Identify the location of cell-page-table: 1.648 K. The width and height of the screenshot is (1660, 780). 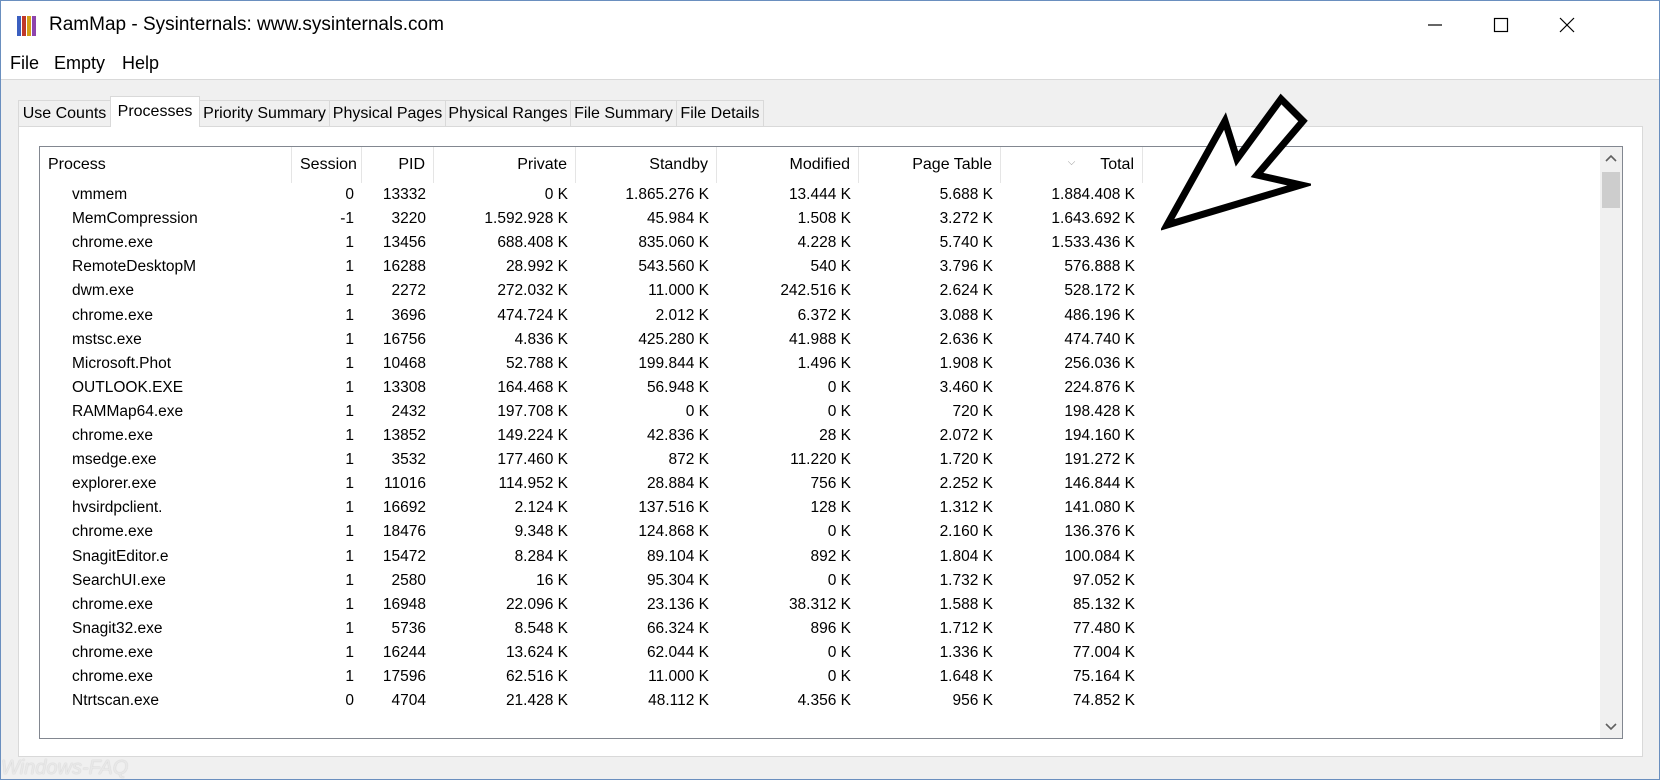
(966, 676).